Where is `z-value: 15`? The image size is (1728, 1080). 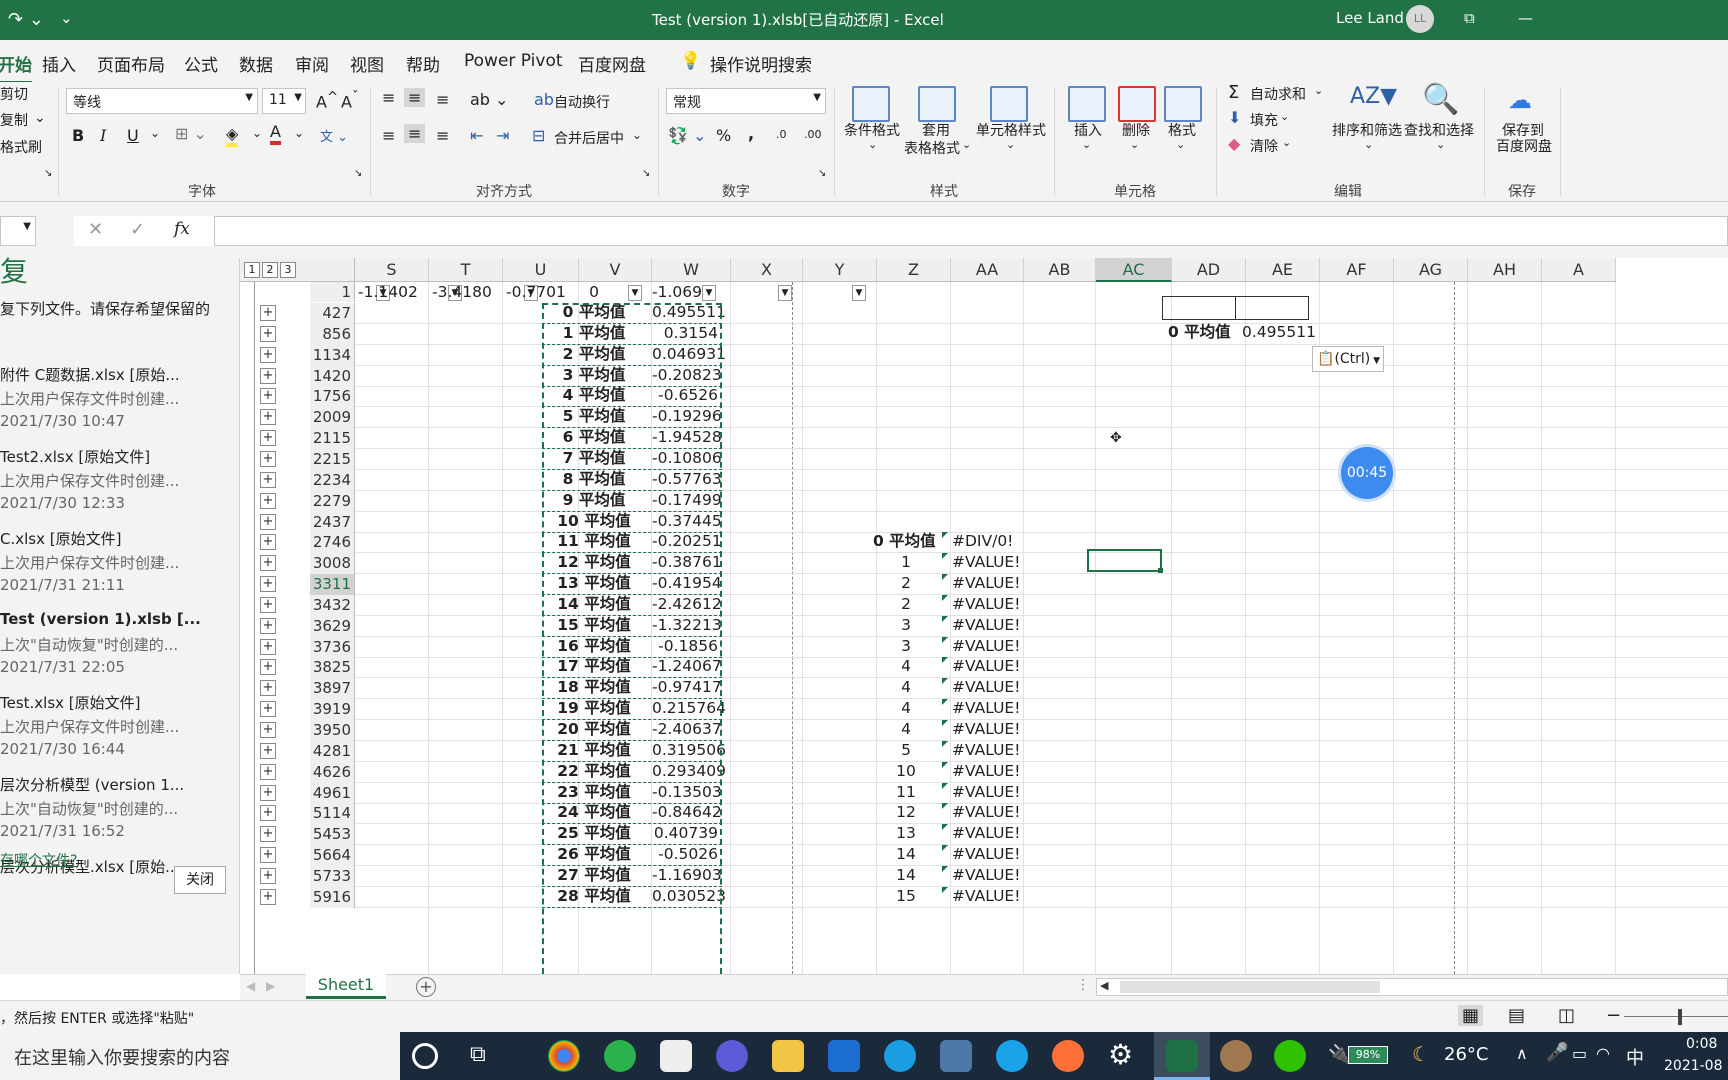 z-value: 15 is located at coordinates (906, 896).